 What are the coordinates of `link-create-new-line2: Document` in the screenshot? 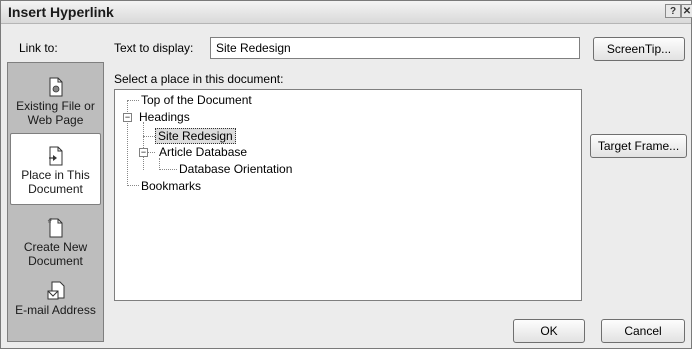 It's located at (55, 261).